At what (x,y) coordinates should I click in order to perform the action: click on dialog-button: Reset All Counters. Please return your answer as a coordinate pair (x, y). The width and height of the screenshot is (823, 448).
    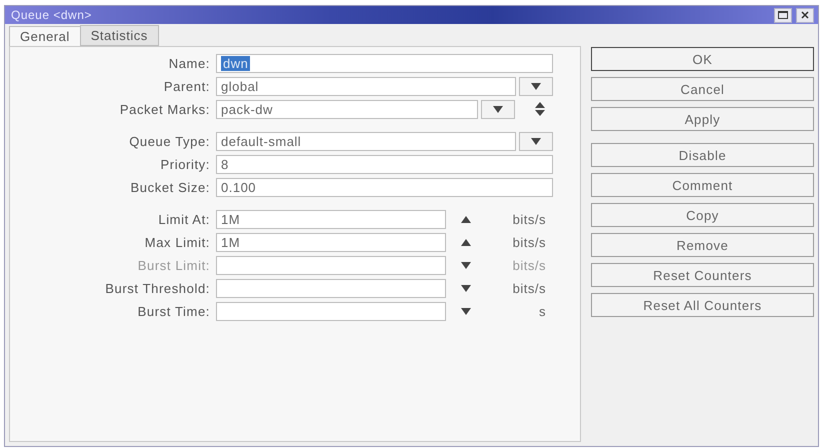
    Looking at the image, I should click on (702, 305).